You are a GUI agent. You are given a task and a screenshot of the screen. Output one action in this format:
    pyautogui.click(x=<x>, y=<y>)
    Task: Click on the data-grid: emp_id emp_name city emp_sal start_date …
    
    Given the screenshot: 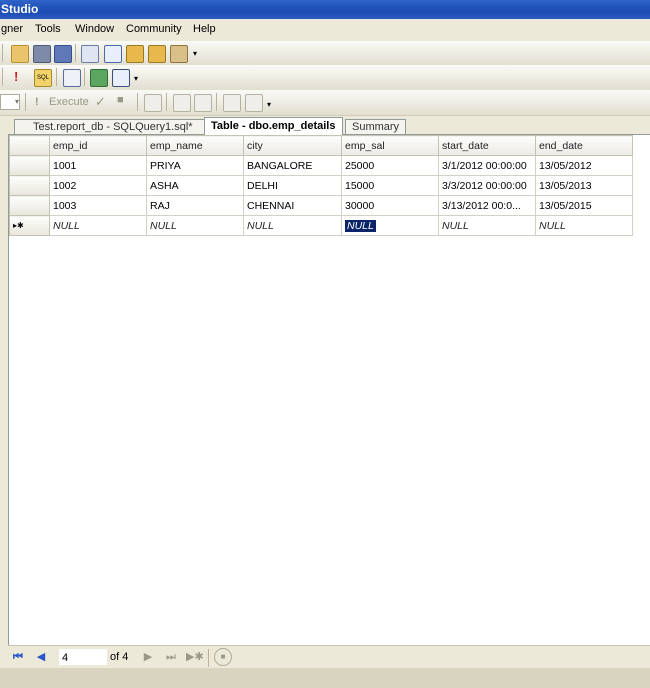 What is the action you would take?
    pyautogui.click(x=321, y=185)
    